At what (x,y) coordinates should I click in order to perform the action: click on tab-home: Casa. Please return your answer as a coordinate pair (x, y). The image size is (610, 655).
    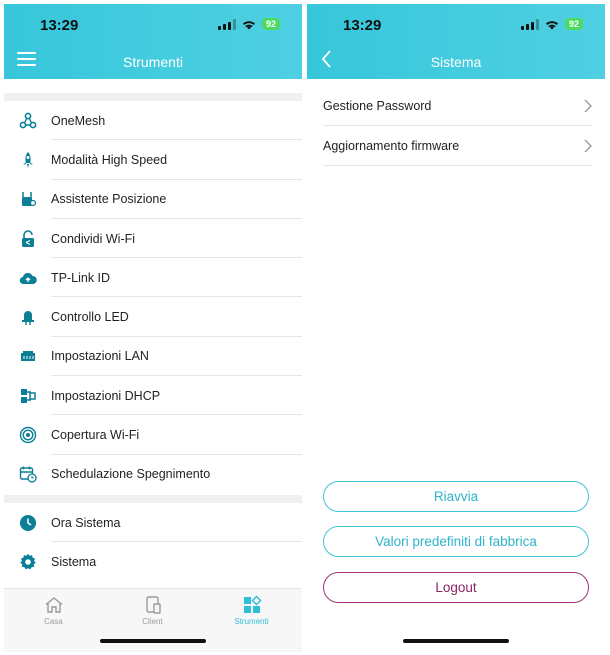
    Looking at the image, I should click on (53, 610).